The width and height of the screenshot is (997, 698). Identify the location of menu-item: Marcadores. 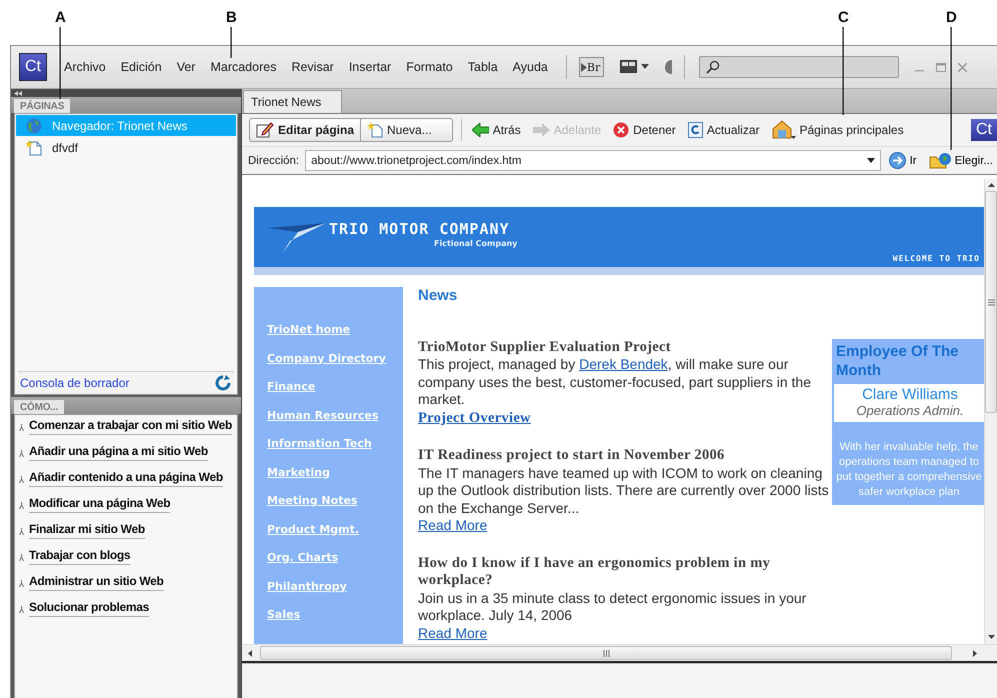
(243, 67).